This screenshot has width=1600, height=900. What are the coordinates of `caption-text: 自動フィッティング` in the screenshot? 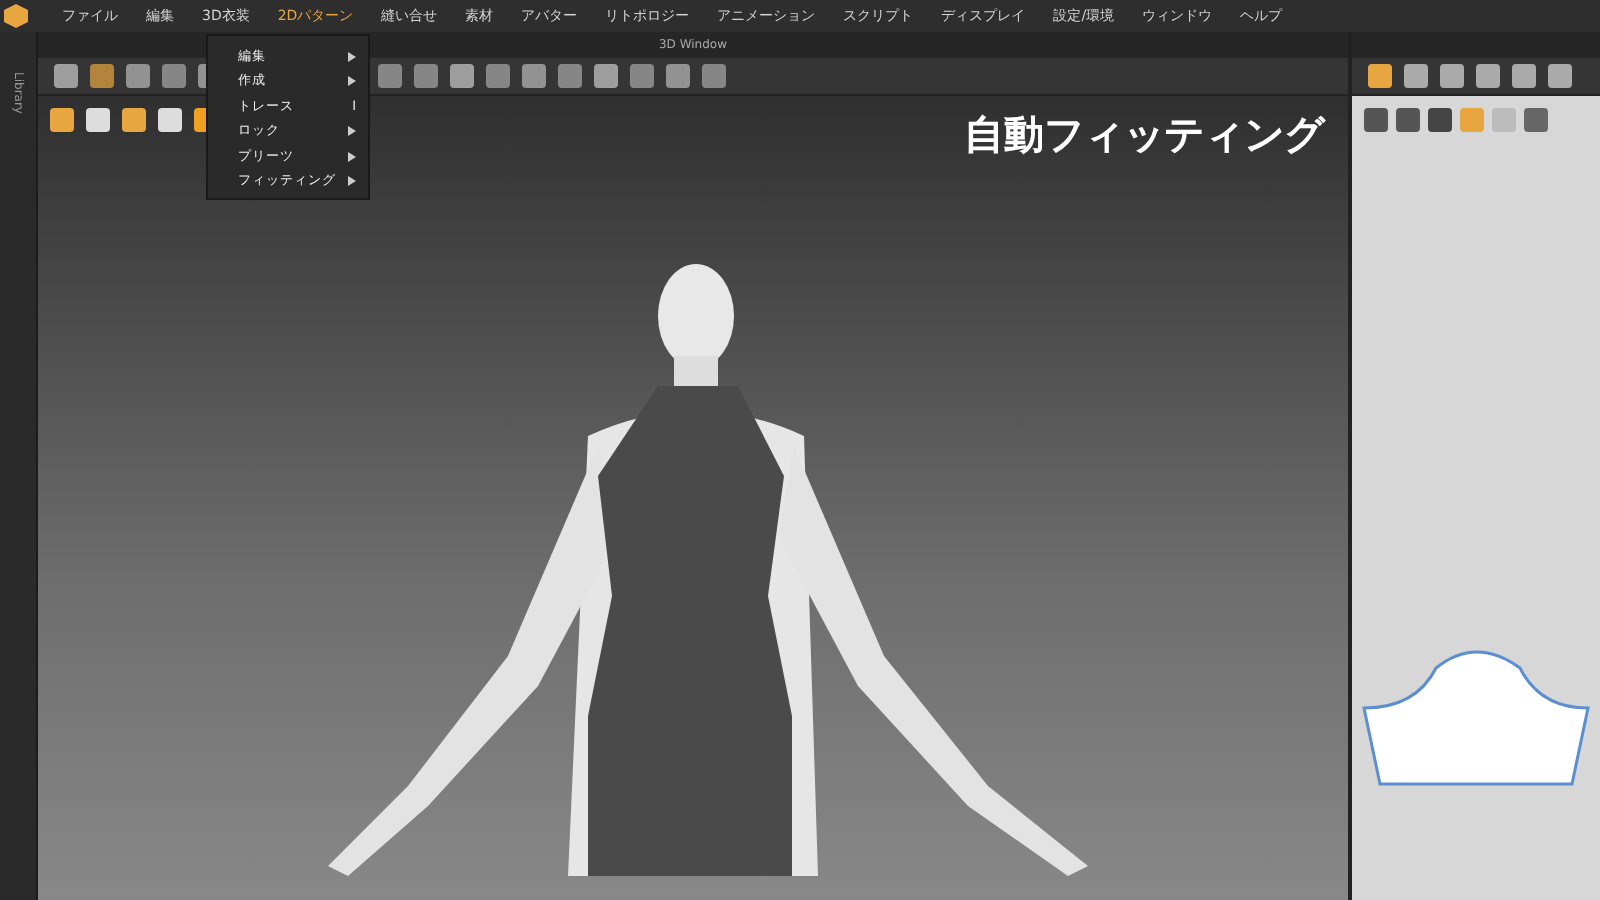 It's located at (1144, 135).